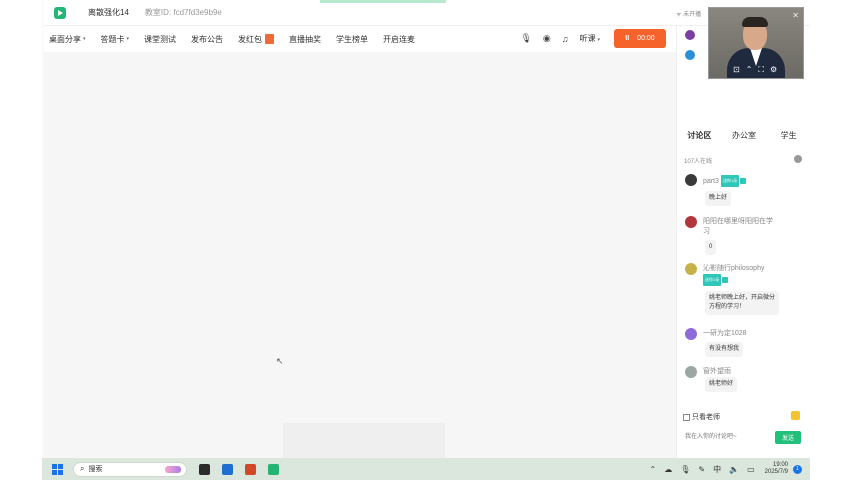  What do you see at coordinates (738, 227) in the screenshot?
I see `chat-username: 阳阳在哪里呀阳阳在学习` at bounding box center [738, 227].